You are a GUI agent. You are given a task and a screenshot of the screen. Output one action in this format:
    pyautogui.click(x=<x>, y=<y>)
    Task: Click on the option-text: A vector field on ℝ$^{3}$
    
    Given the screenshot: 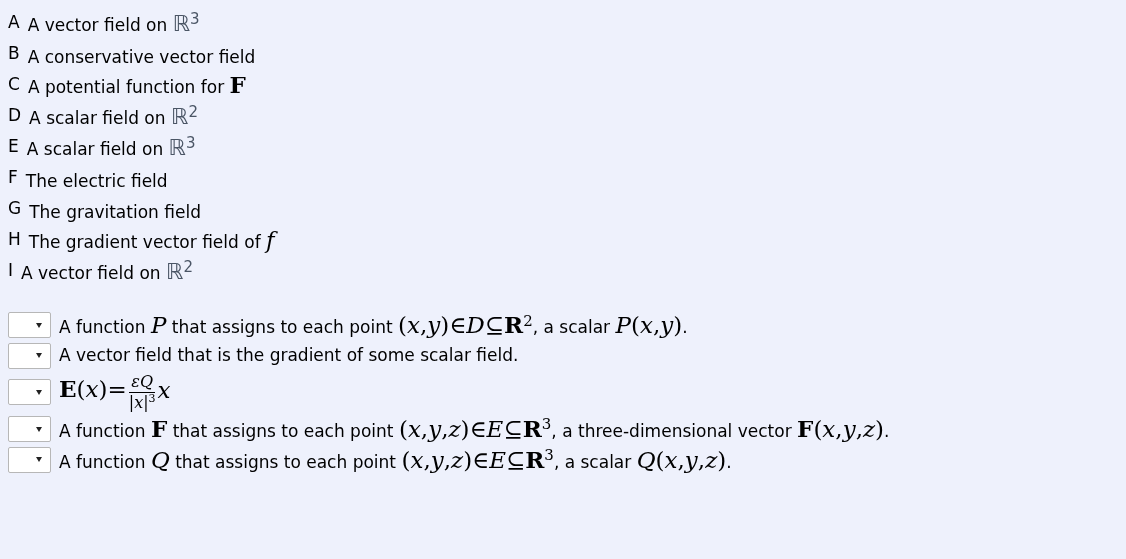 What is the action you would take?
    pyautogui.click(x=113, y=24)
    